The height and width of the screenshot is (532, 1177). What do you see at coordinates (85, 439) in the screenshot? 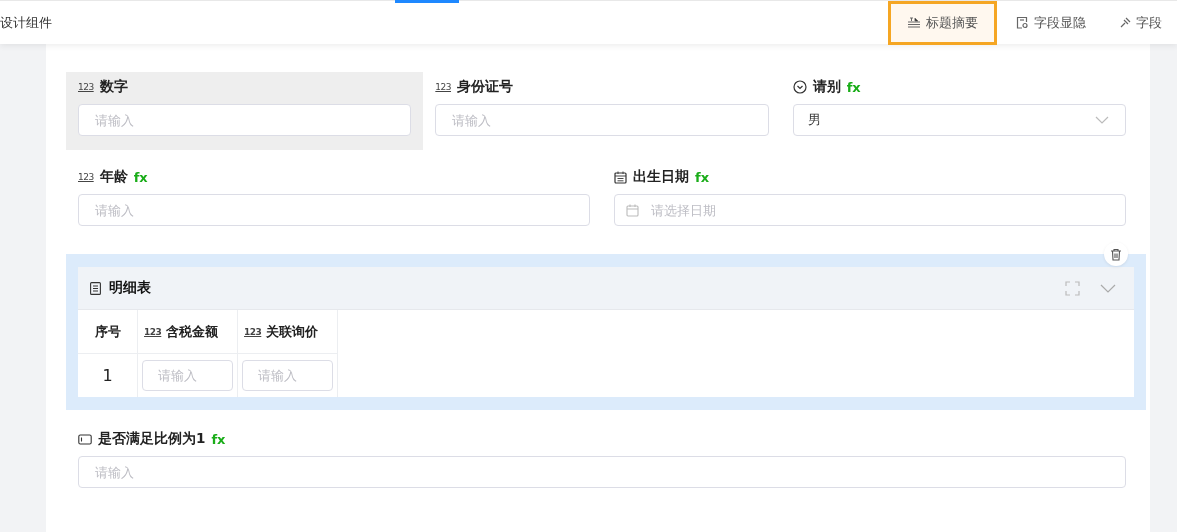
I see `text-field-icon` at bounding box center [85, 439].